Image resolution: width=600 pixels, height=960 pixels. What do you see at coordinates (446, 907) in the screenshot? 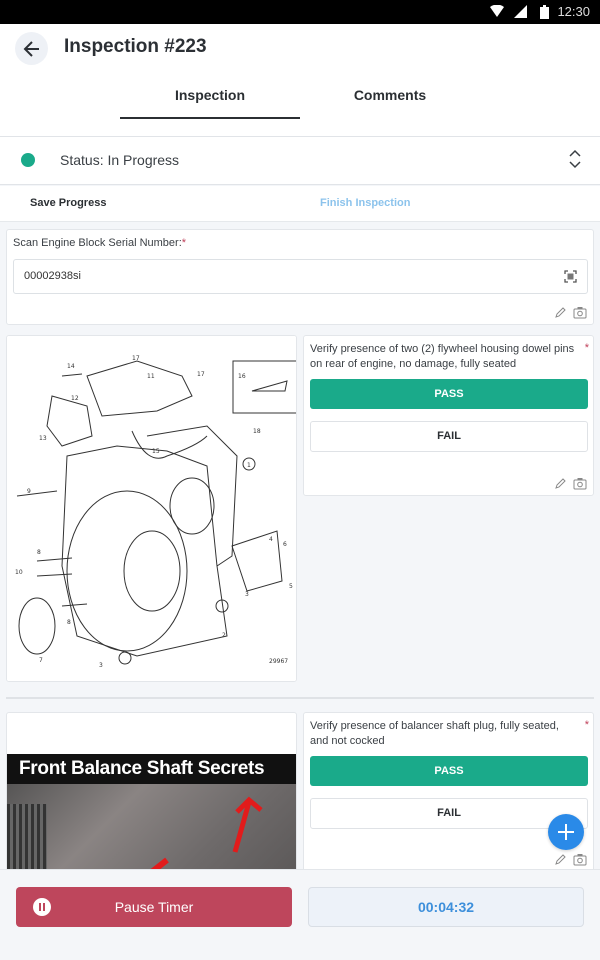
I see `elapsed-timer: 00:04:32` at bounding box center [446, 907].